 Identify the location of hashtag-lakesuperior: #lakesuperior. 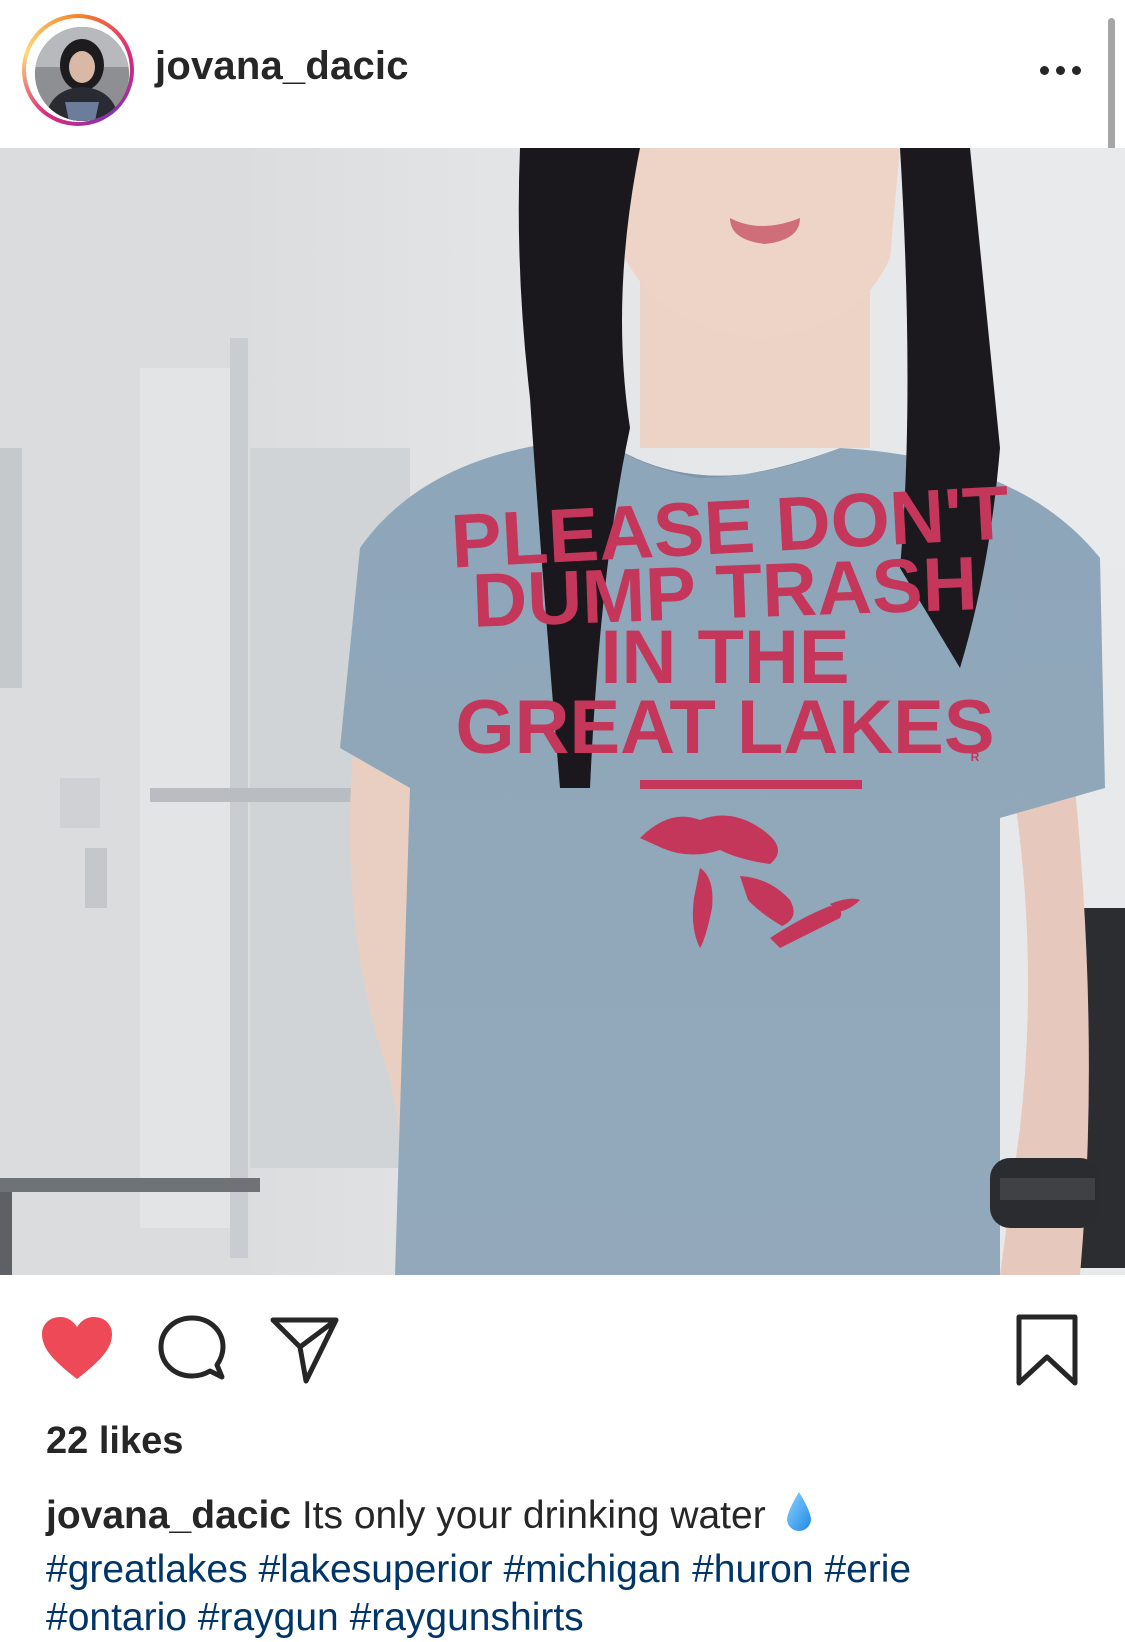
(375, 1569).